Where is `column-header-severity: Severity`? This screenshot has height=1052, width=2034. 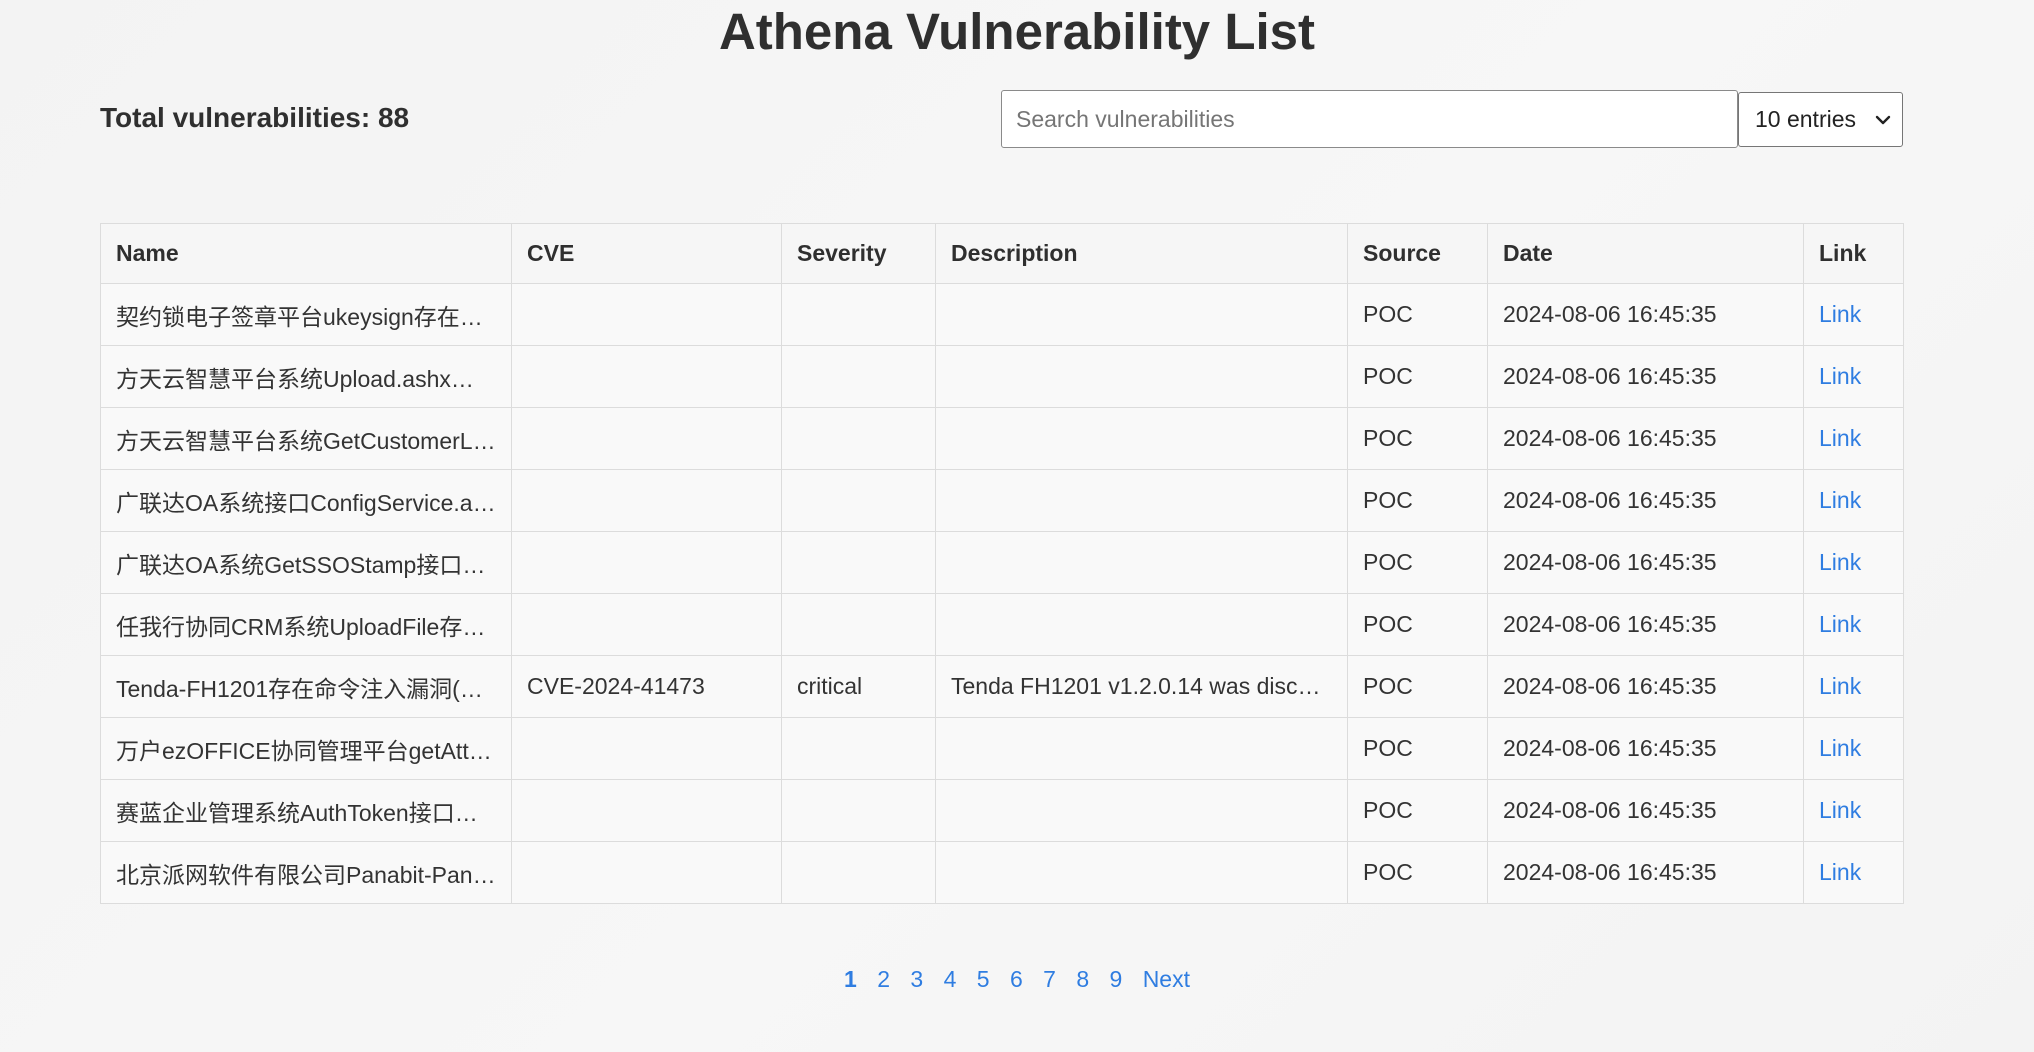 column-header-severity: Severity is located at coordinates (858, 253).